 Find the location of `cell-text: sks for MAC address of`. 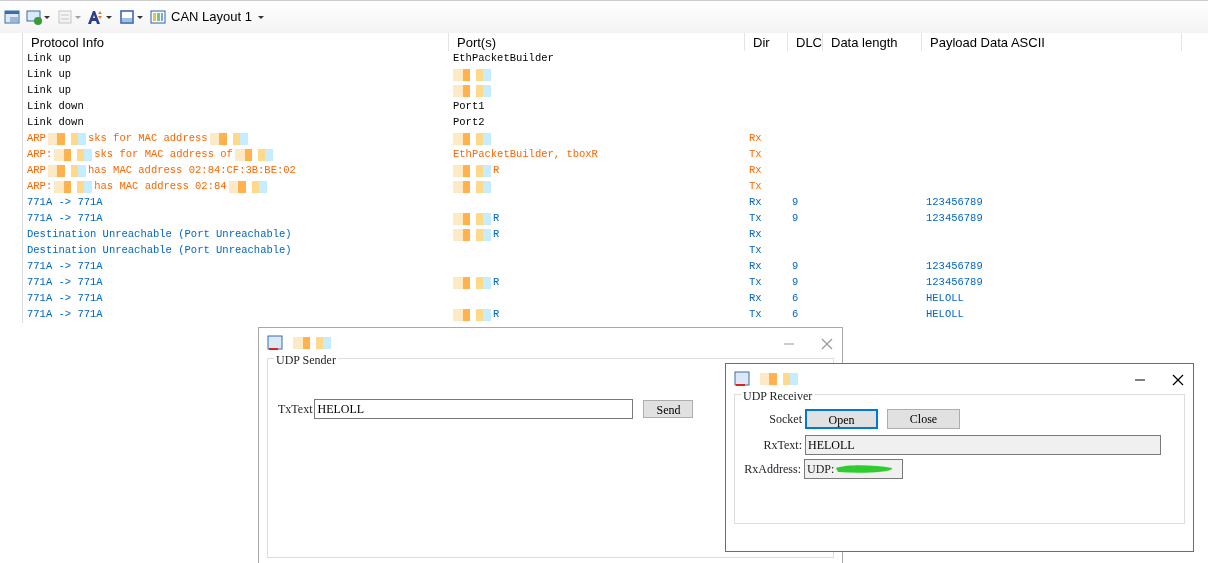

cell-text: sks for MAC address of is located at coordinates (163, 155).